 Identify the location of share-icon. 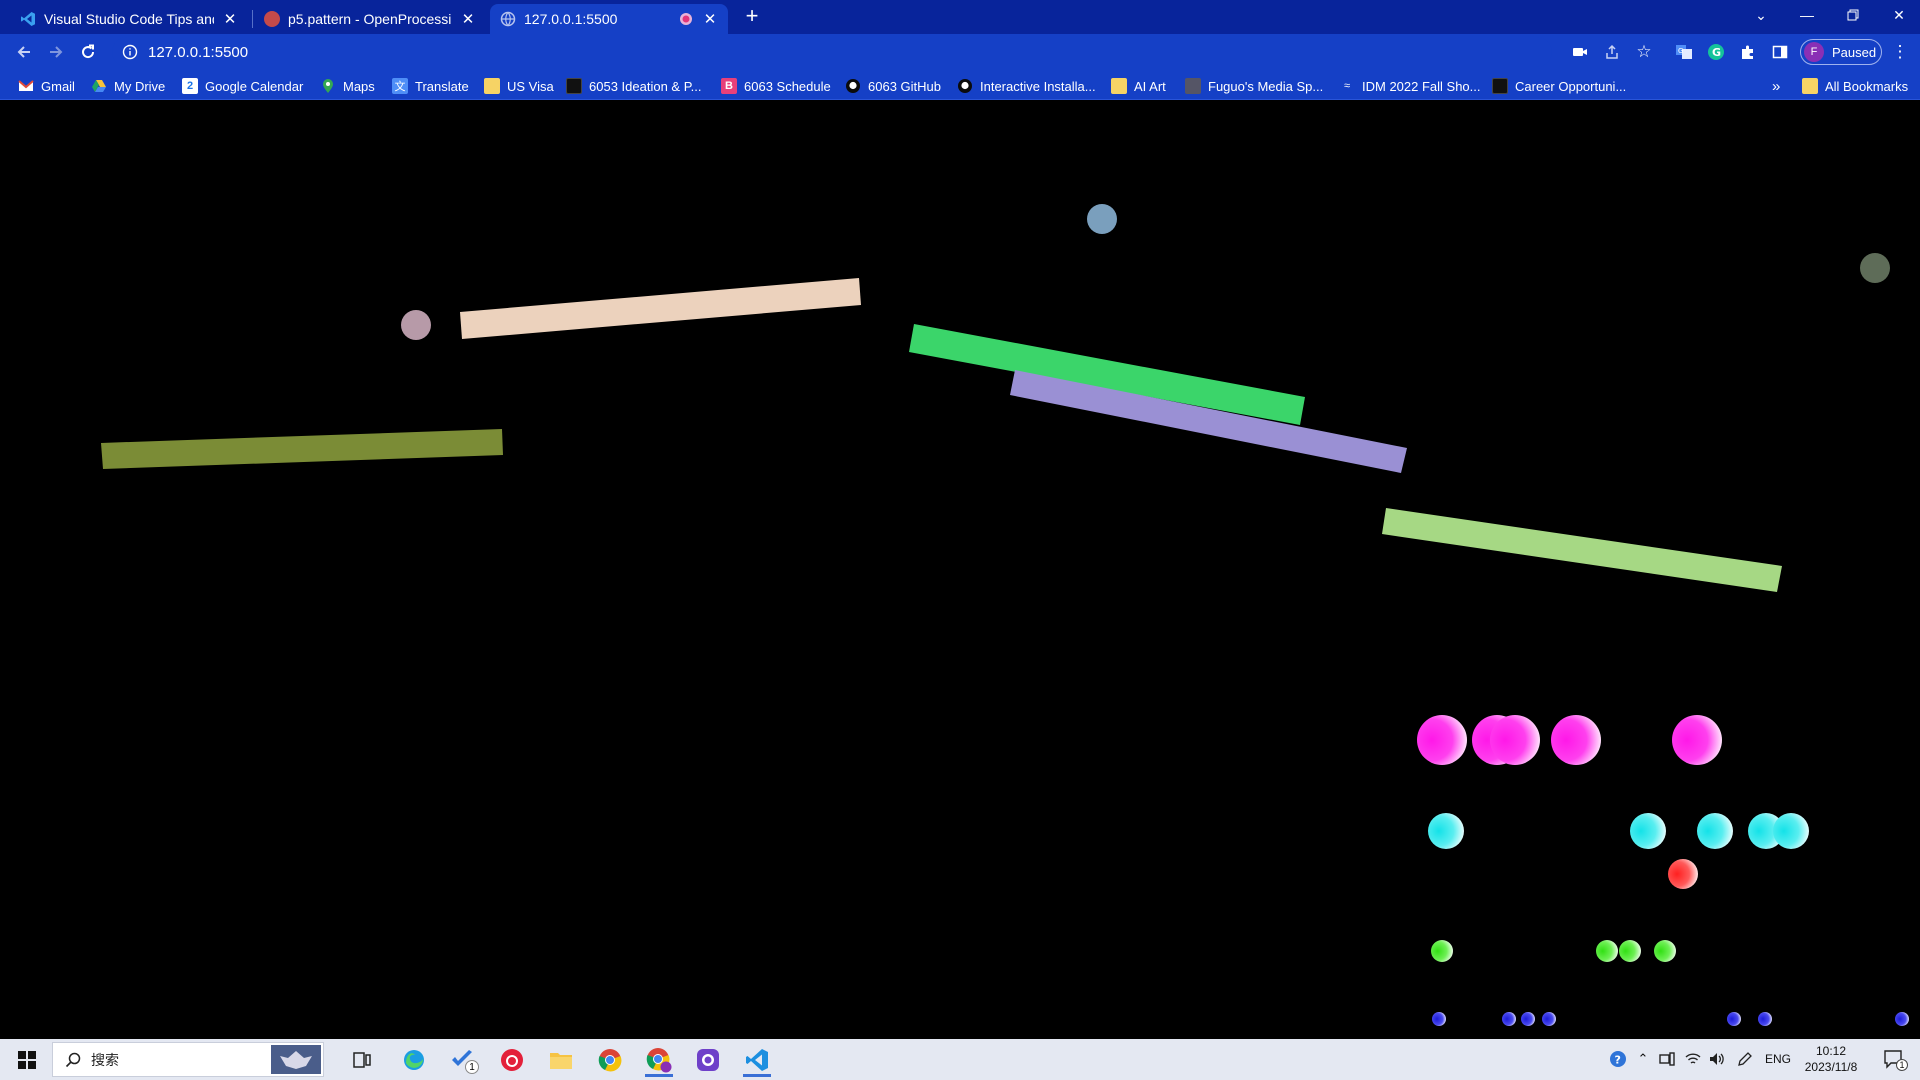
(1612, 52).